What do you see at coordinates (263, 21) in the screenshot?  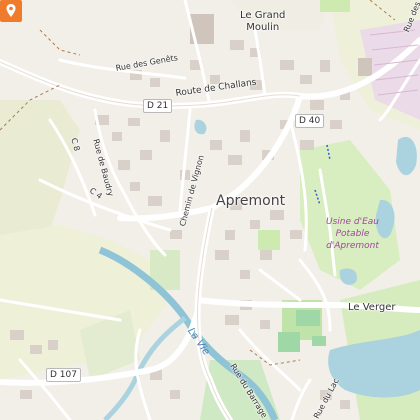 I see `place-label-grand-moulin: Le Grand Moulin` at bounding box center [263, 21].